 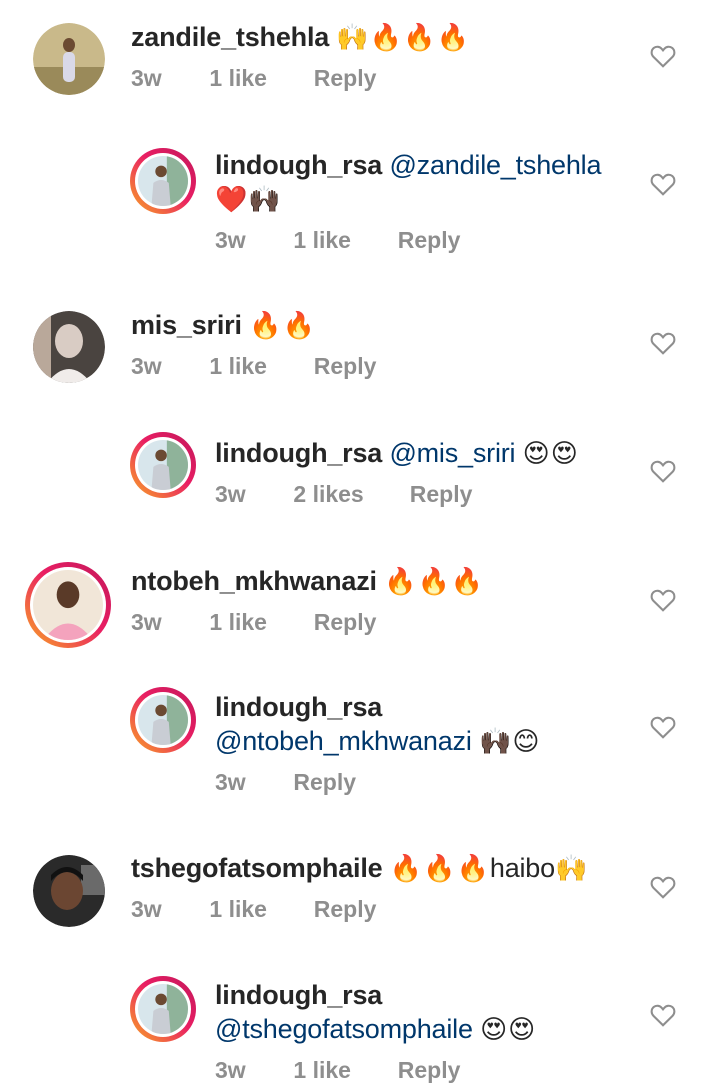 What do you see at coordinates (495, 165) in the screenshot?
I see `comment-mention: @zandile_tshehla` at bounding box center [495, 165].